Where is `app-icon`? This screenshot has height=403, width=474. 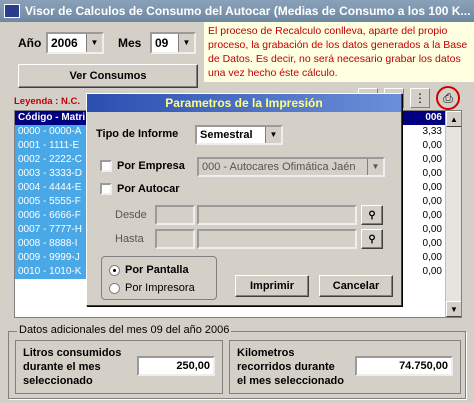
app-icon is located at coordinates (12, 11).